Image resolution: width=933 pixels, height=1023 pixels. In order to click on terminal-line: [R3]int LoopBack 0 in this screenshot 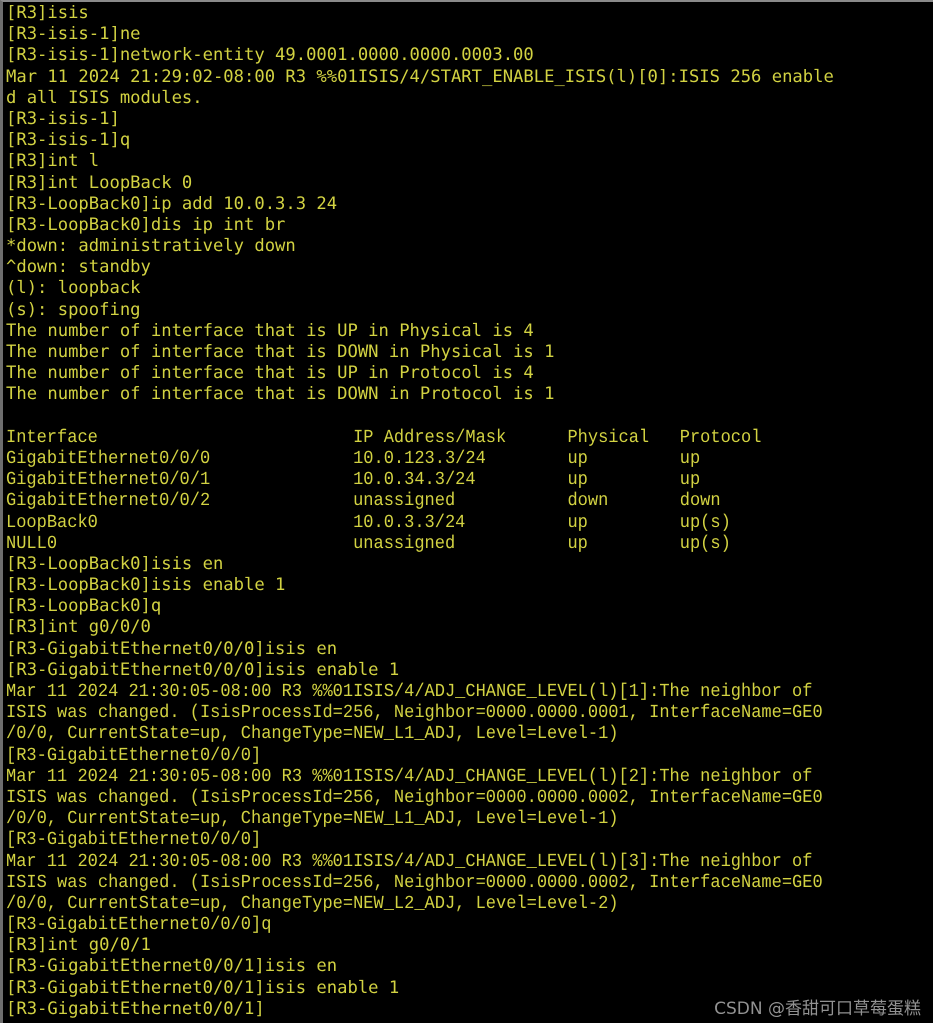, I will do `click(99, 182)`.